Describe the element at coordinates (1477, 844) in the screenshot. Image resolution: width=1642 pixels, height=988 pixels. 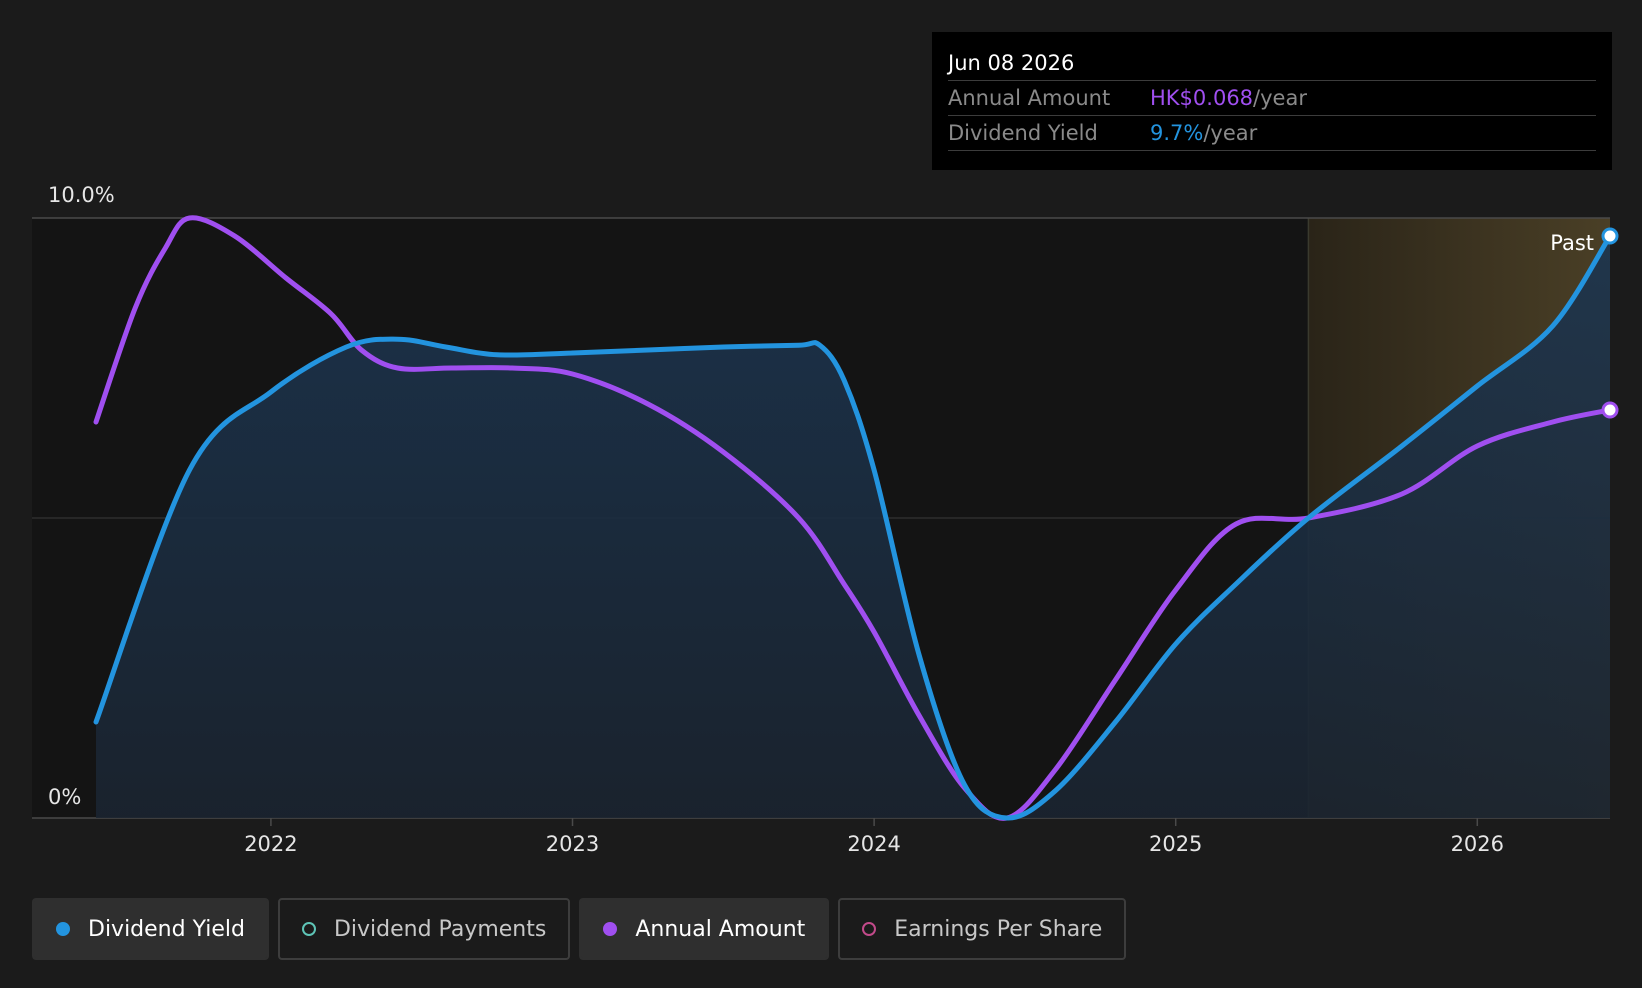
I see `x-tick-label: 2026` at that location.